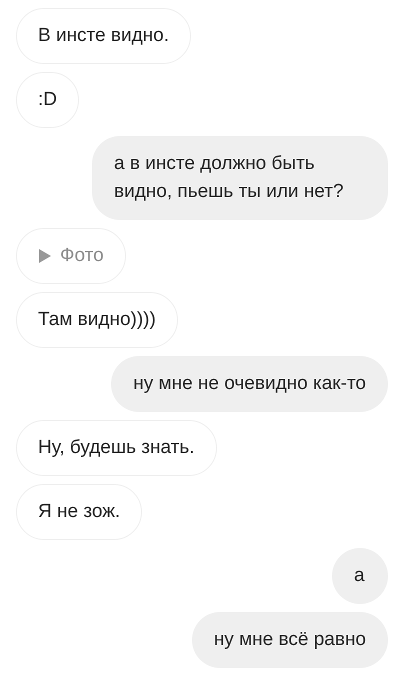 The height and width of the screenshot is (680, 406). I want to click on message-bubble: а, so click(360, 576).